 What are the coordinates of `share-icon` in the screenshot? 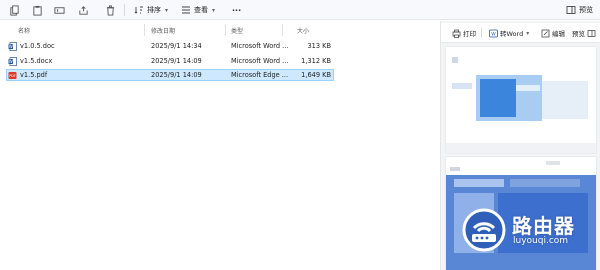 It's located at (83, 10).